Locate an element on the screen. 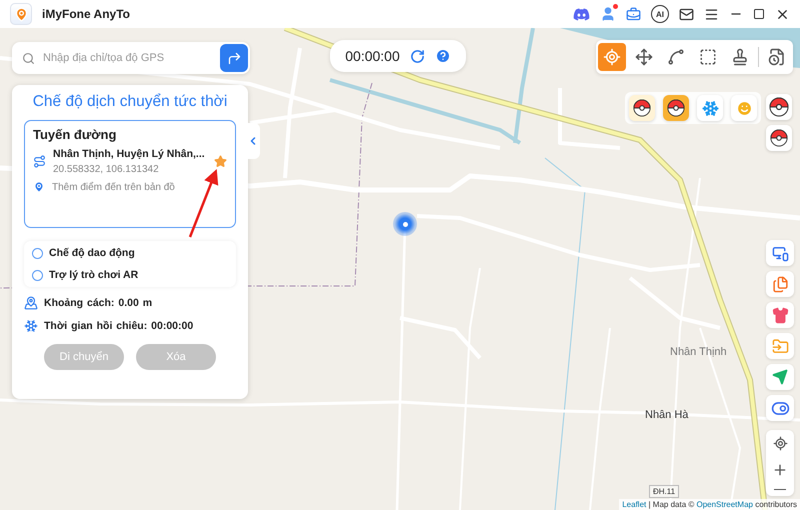 This screenshot has height=510, width=800. shirt-button is located at coordinates (780, 315).